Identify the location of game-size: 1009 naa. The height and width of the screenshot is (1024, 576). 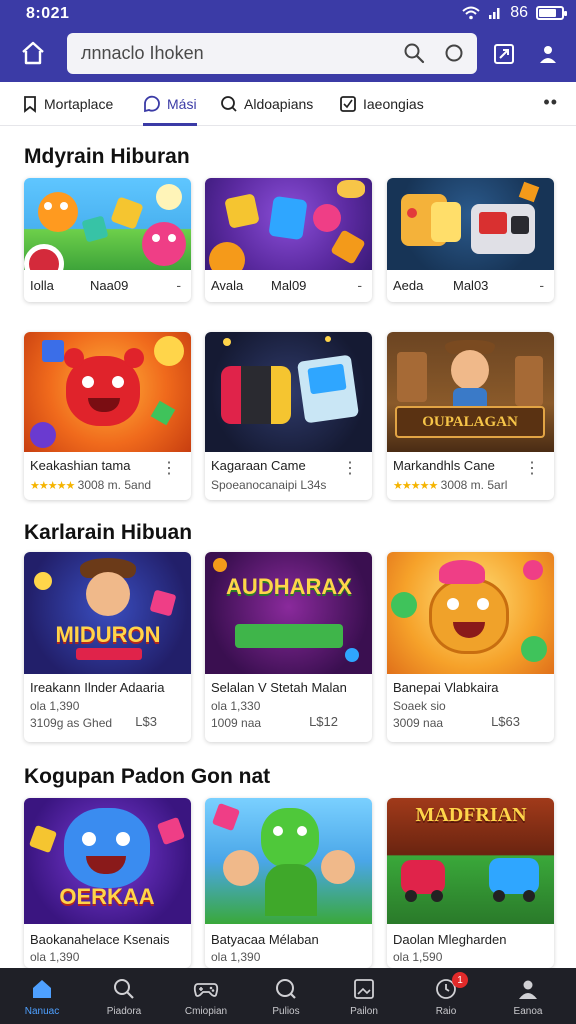
(236, 723).